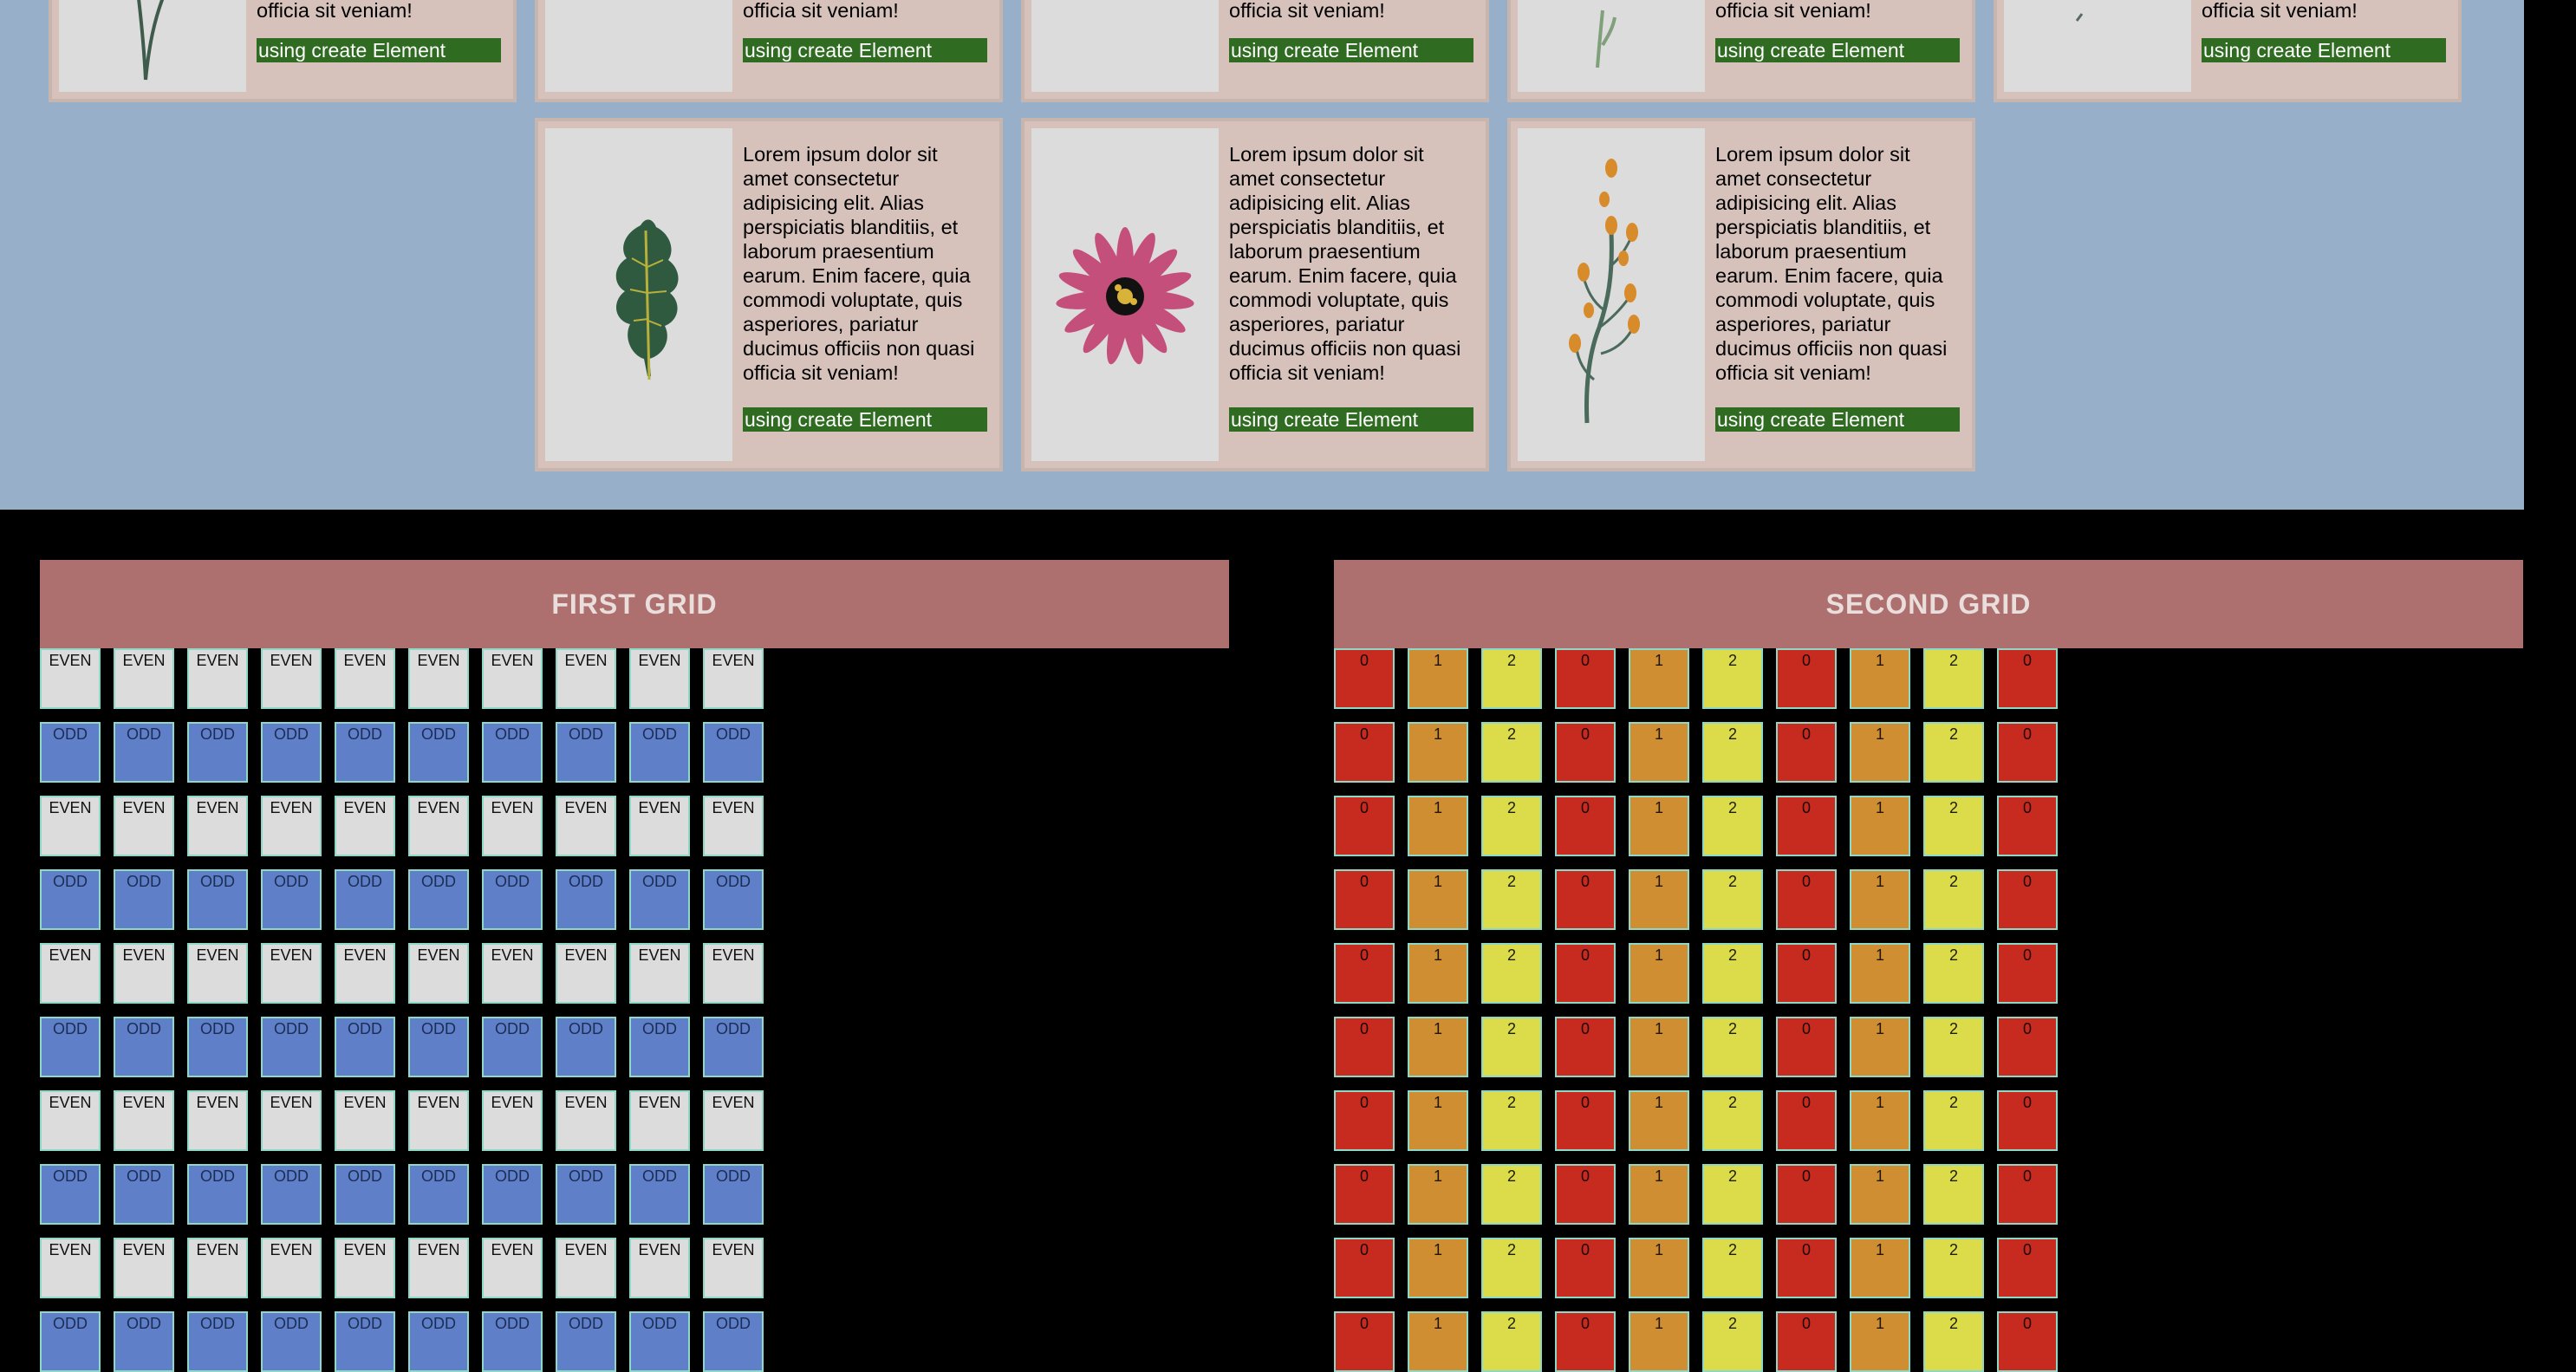  What do you see at coordinates (1604, 292) in the screenshot?
I see `orange-berry-branch-image` at bounding box center [1604, 292].